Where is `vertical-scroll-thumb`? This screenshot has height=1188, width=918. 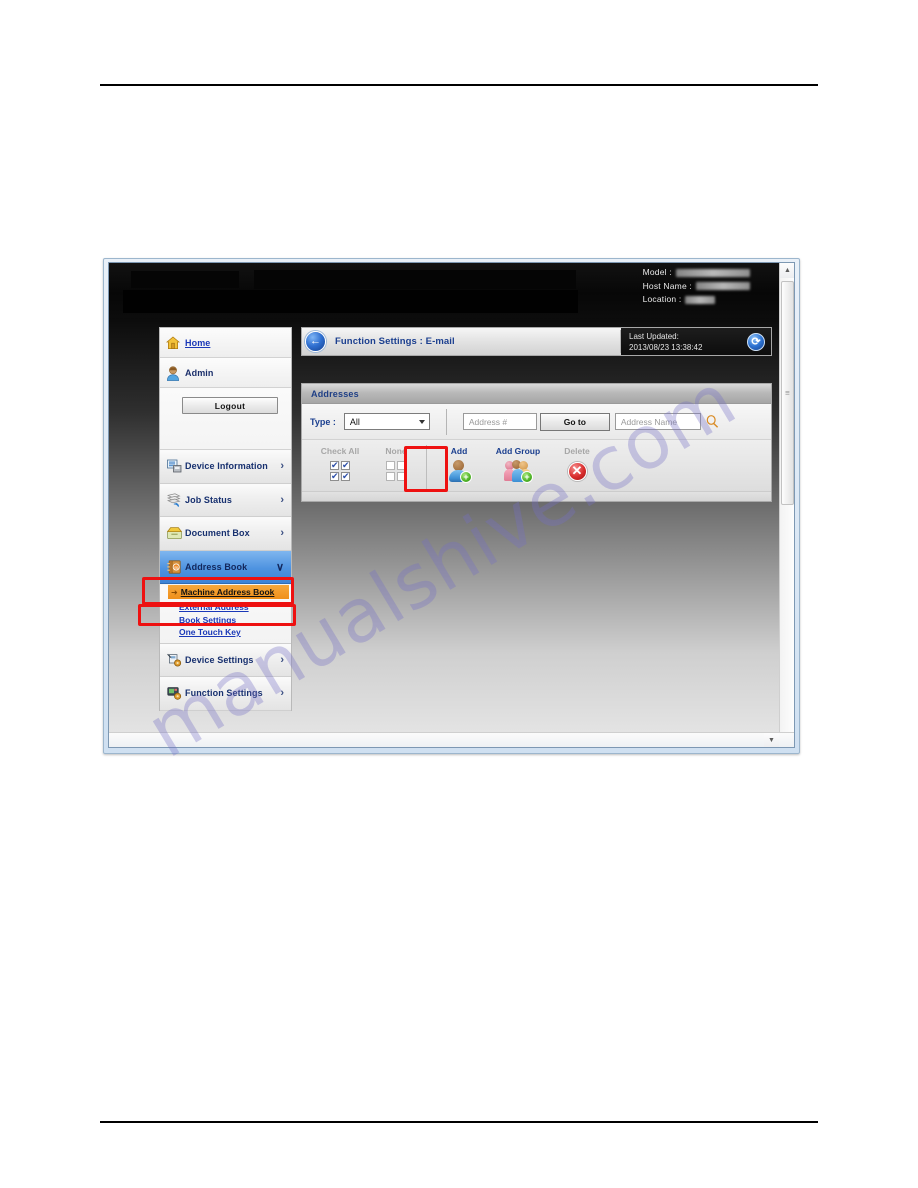
vertical-scroll-thumb is located at coordinates (787, 393).